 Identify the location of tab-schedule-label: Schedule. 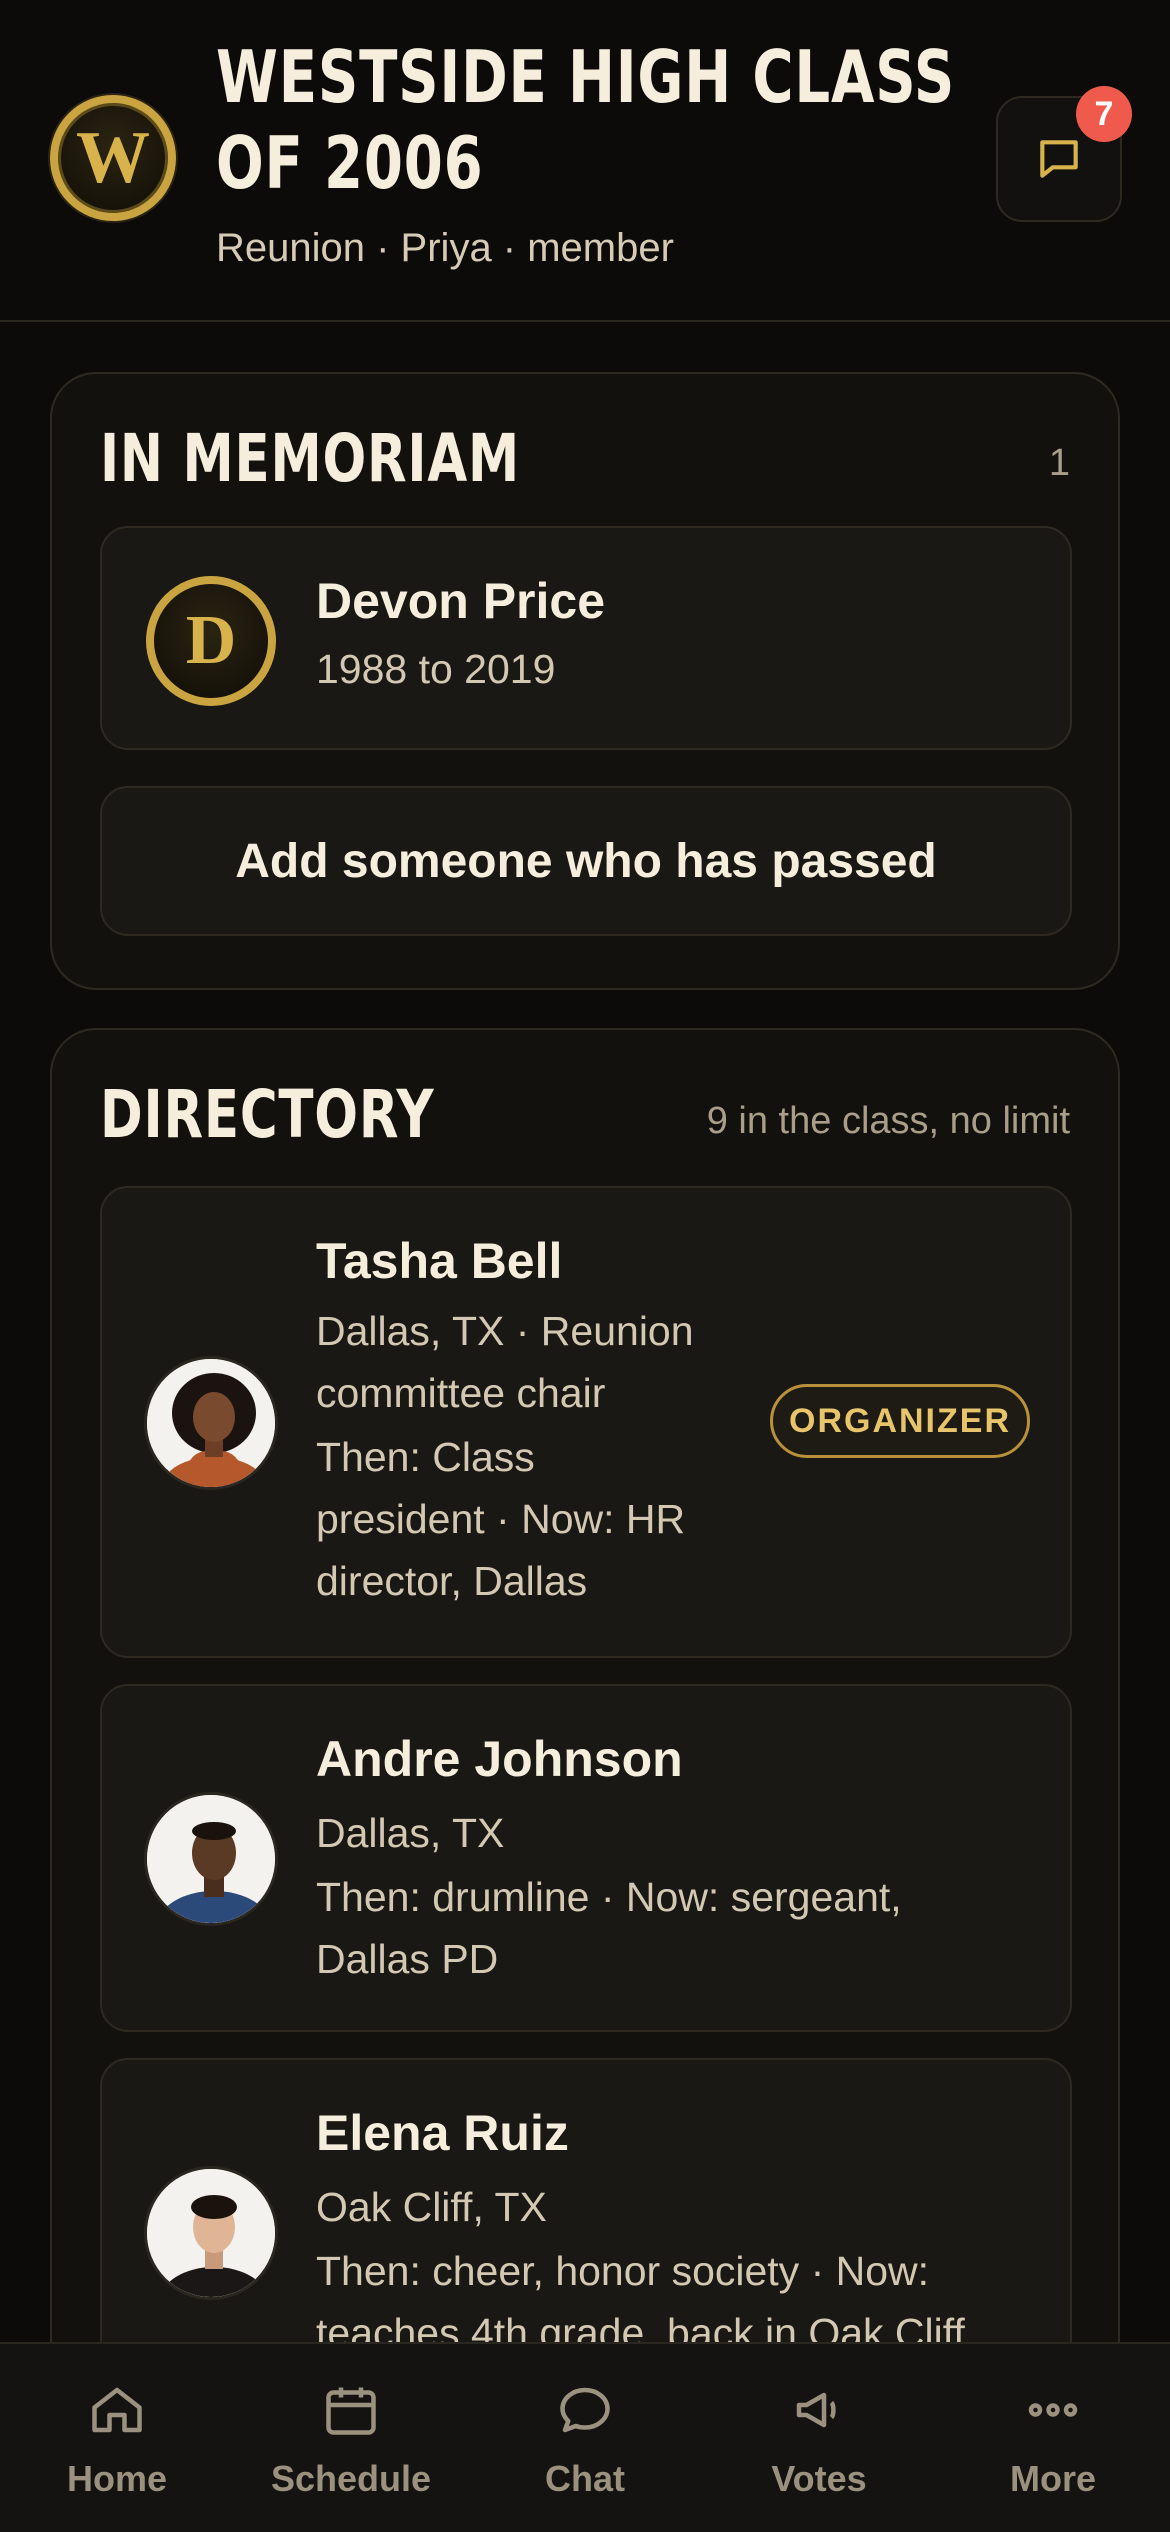
(351, 2478).